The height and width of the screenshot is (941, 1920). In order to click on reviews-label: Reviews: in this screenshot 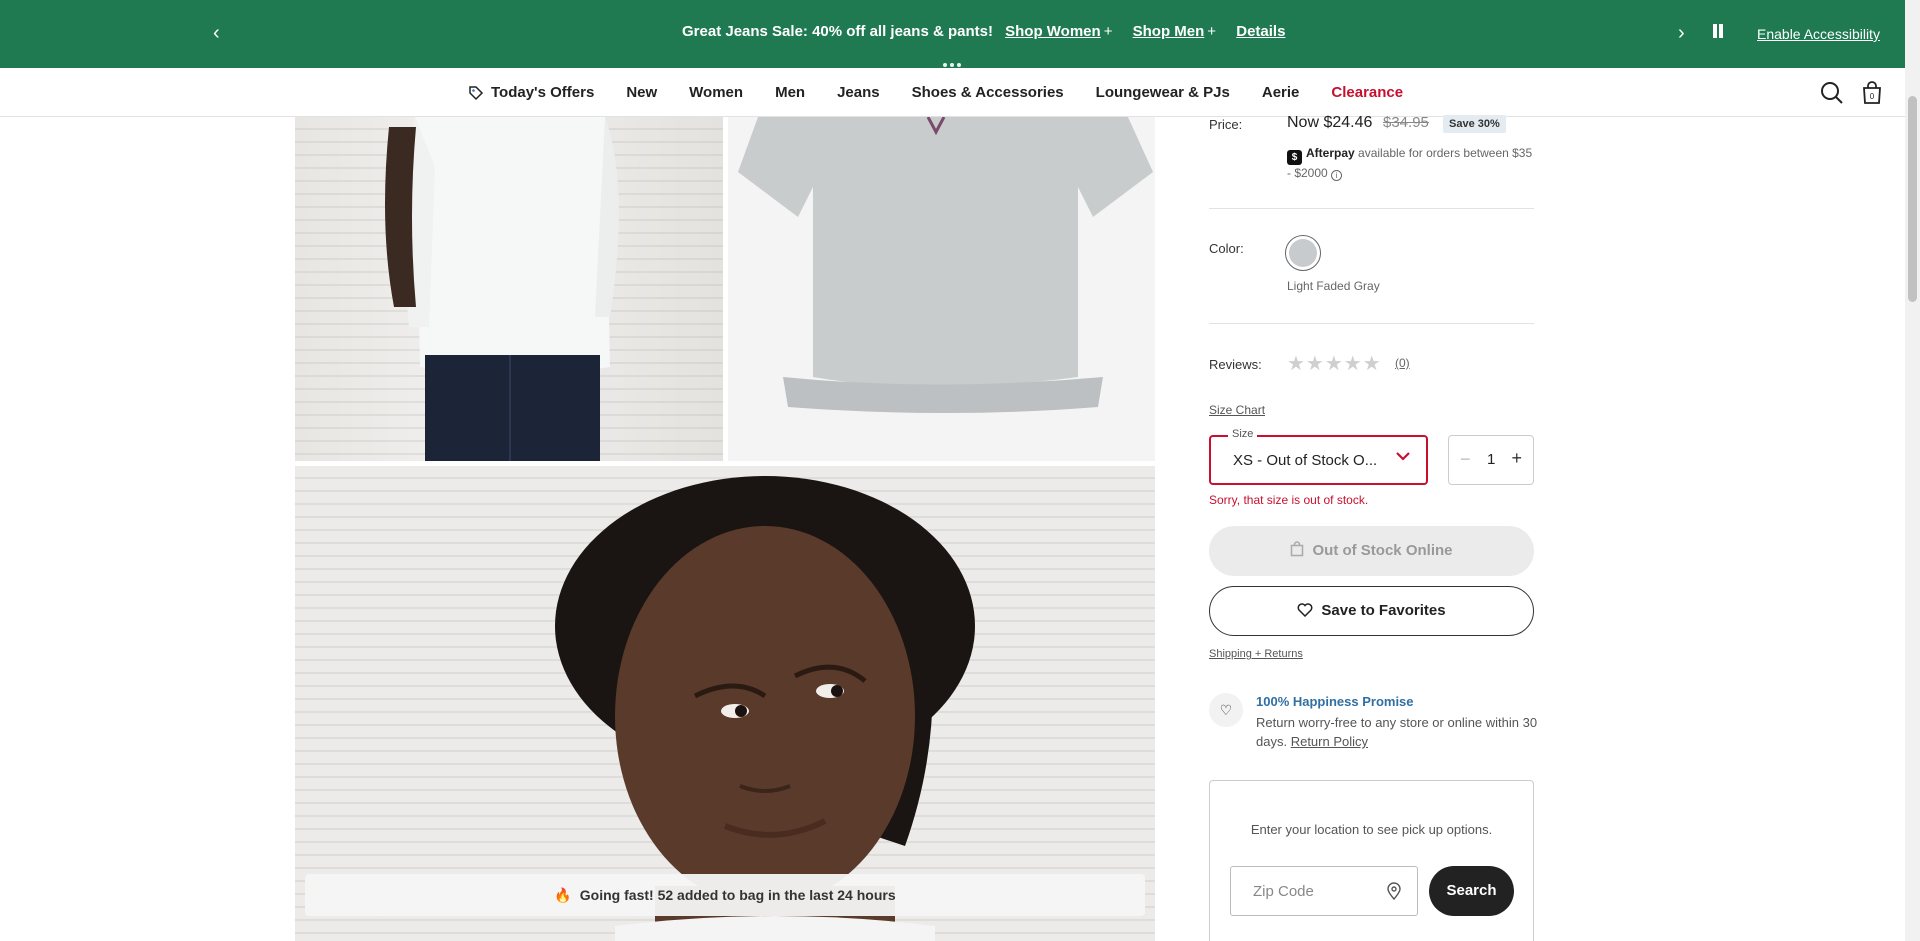, I will do `click(1235, 364)`.